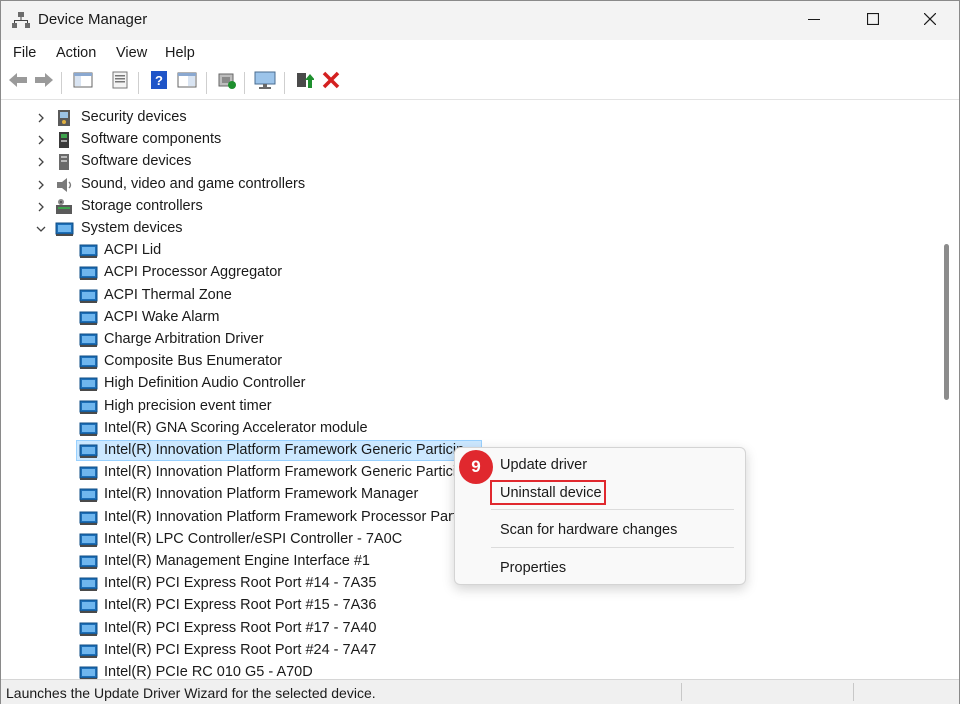 Image resolution: width=960 pixels, height=704 pixels. What do you see at coordinates (136, 161) in the screenshot?
I see `tree-category-label: Software devices` at bounding box center [136, 161].